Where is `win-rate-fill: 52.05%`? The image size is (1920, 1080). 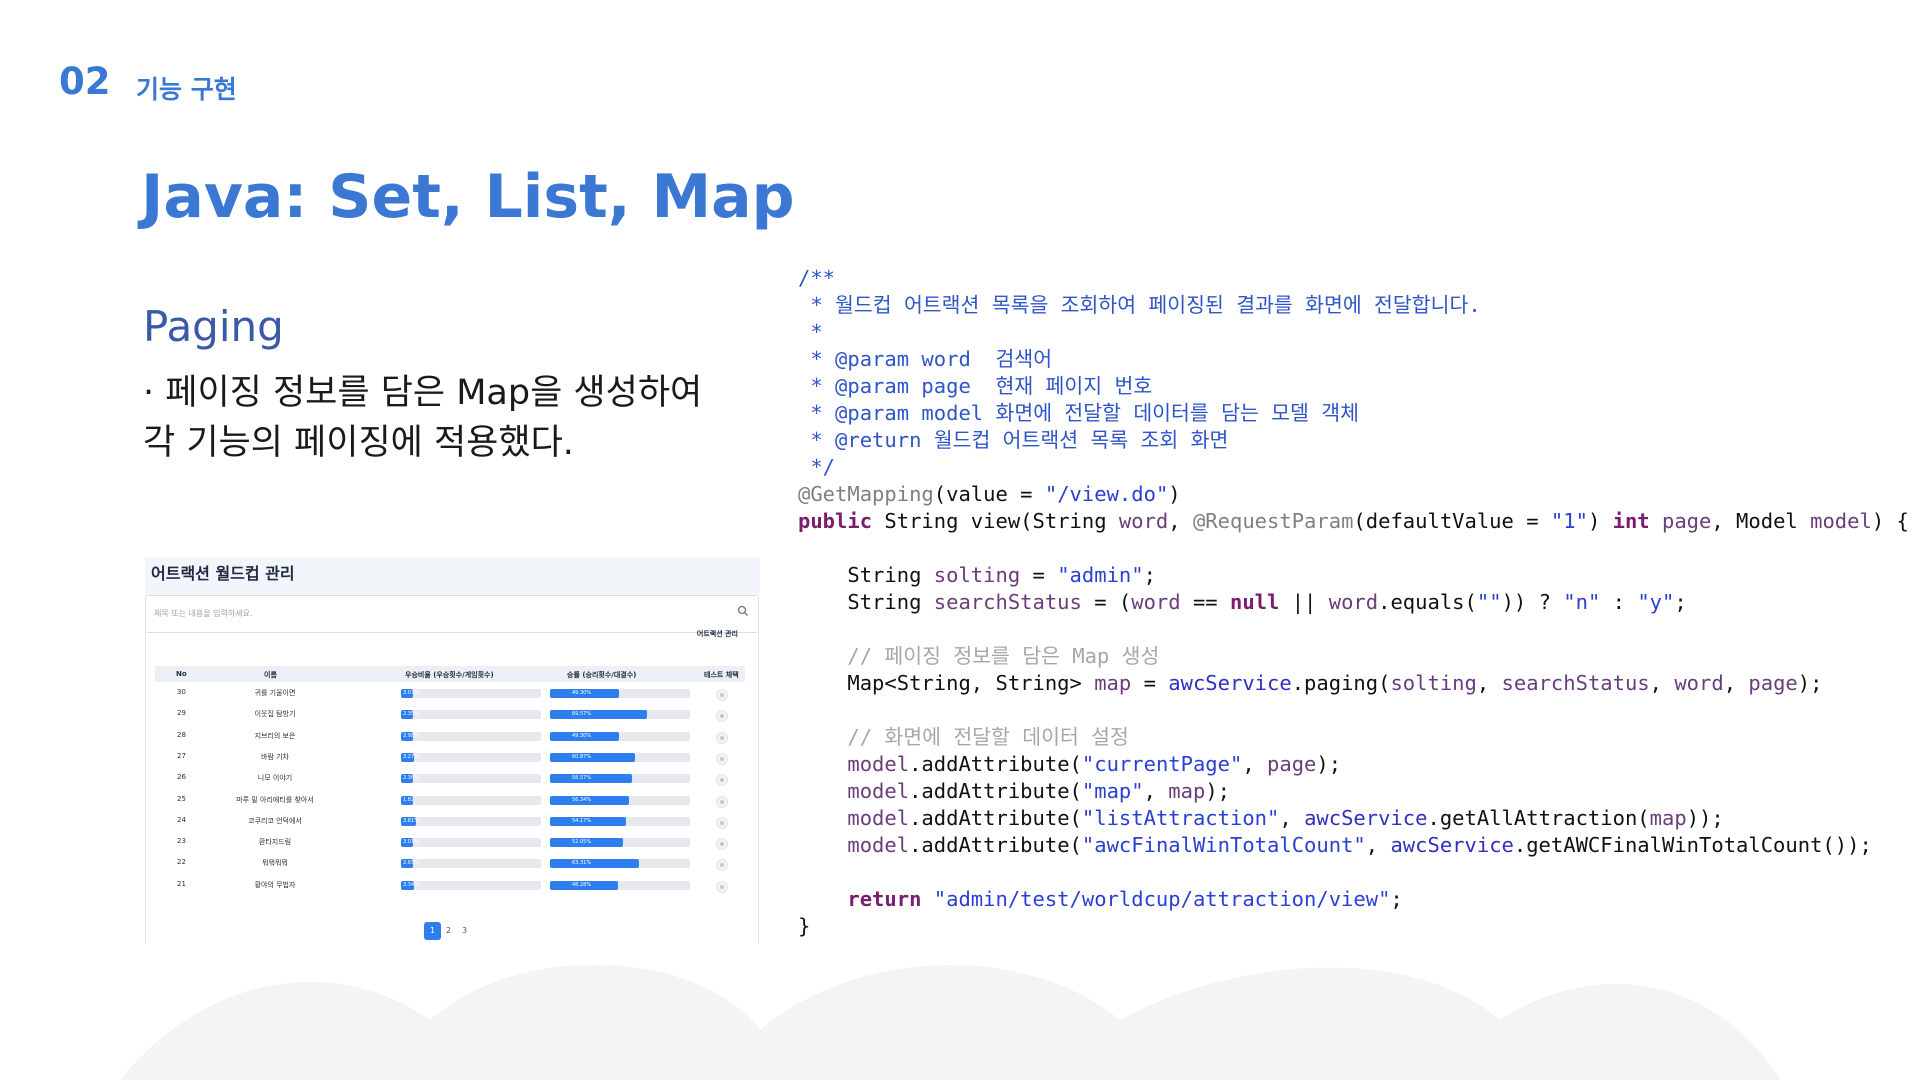 win-rate-fill: 52.05% is located at coordinates (586, 843).